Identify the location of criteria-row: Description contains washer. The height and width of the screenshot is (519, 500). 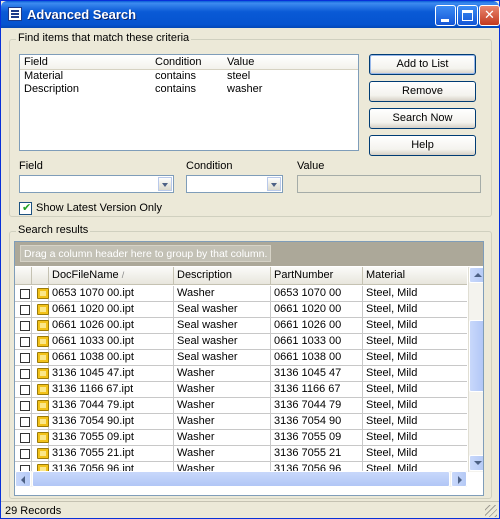
(189, 89).